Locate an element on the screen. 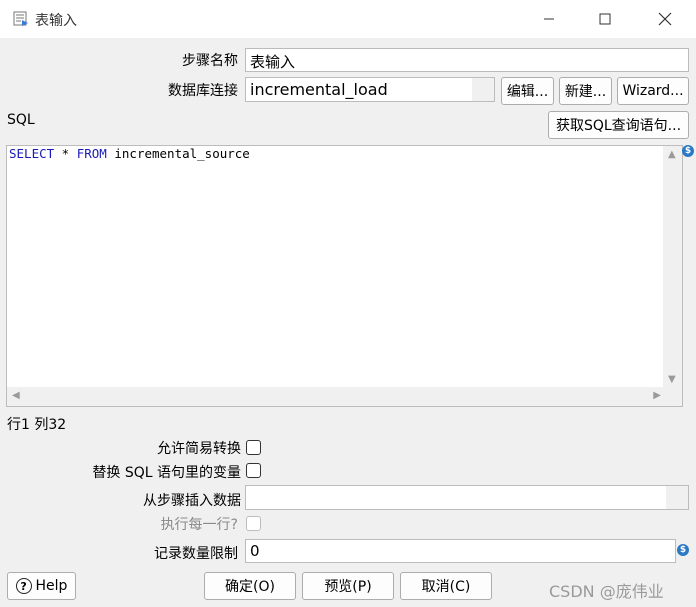 The height and width of the screenshot is (607, 696). lazy-conversion-label: 允许简易转换 is located at coordinates (199, 449).